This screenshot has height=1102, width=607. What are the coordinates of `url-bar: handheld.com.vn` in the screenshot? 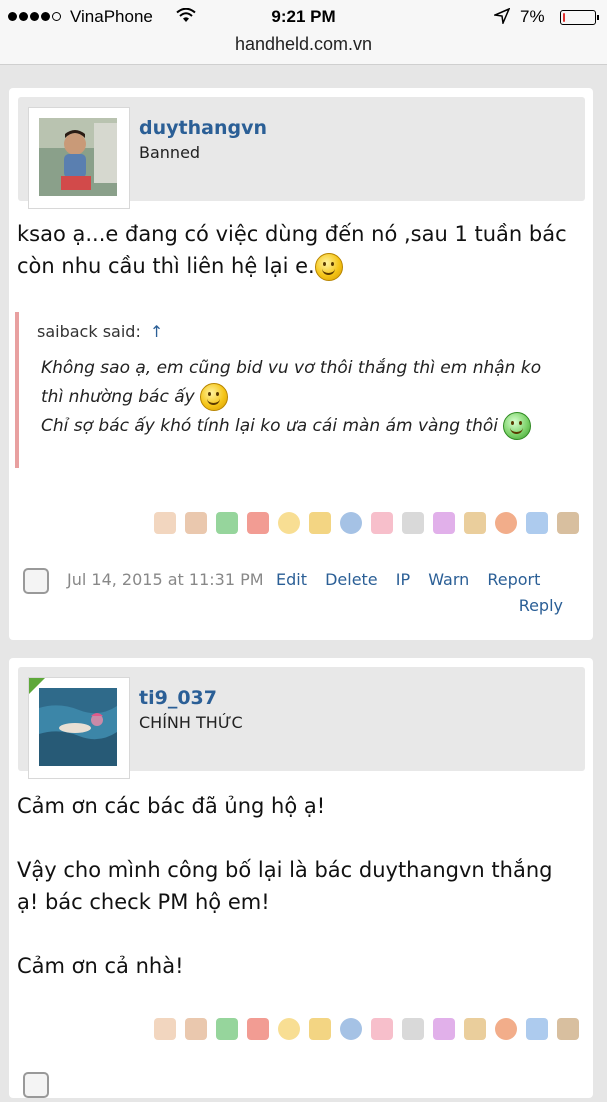 It's located at (303, 44).